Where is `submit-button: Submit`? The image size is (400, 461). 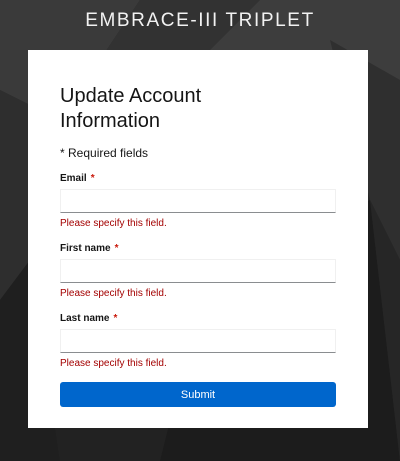
submit-button: Submit is located at coordinates (198, 394).